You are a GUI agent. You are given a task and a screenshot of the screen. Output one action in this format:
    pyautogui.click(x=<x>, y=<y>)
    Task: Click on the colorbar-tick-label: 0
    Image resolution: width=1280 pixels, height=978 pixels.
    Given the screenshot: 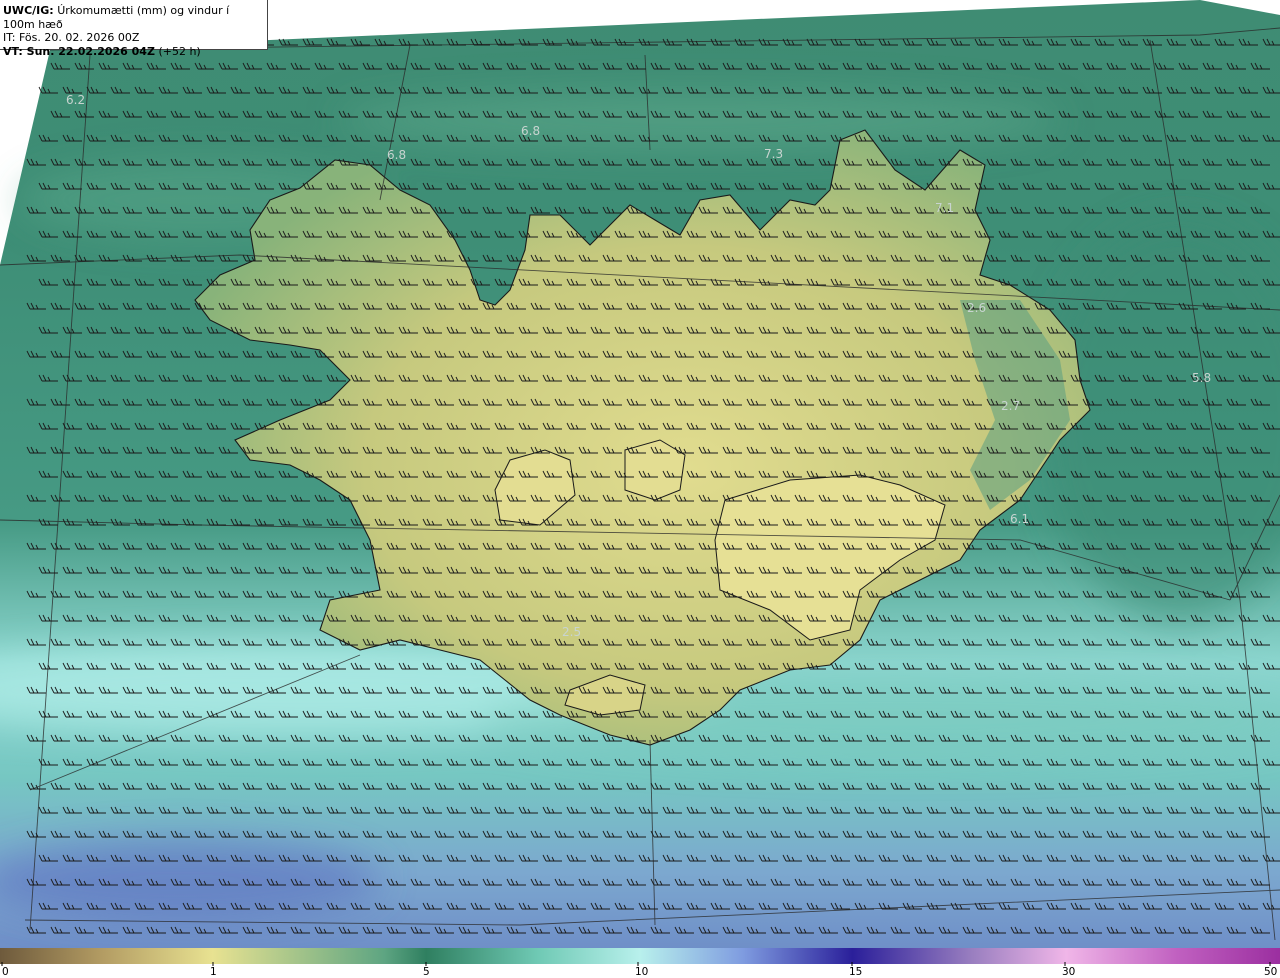 What is the action you would take?
    pyautogui.click(x=5, y=972)
    